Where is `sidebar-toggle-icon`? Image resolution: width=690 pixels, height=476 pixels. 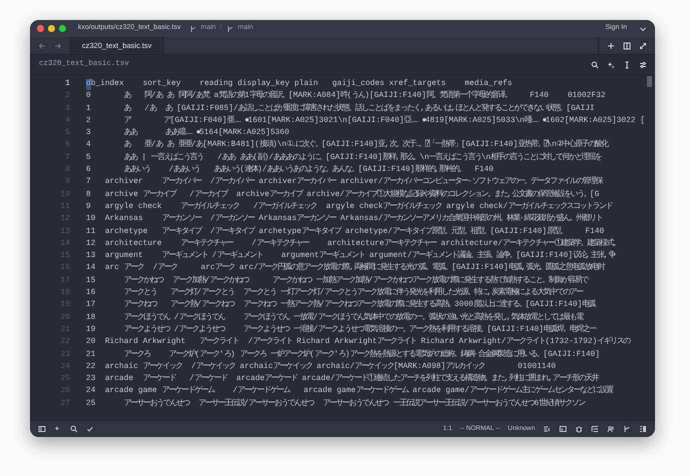
sidebar-toggle-icon is located at coordinates (42, 429).